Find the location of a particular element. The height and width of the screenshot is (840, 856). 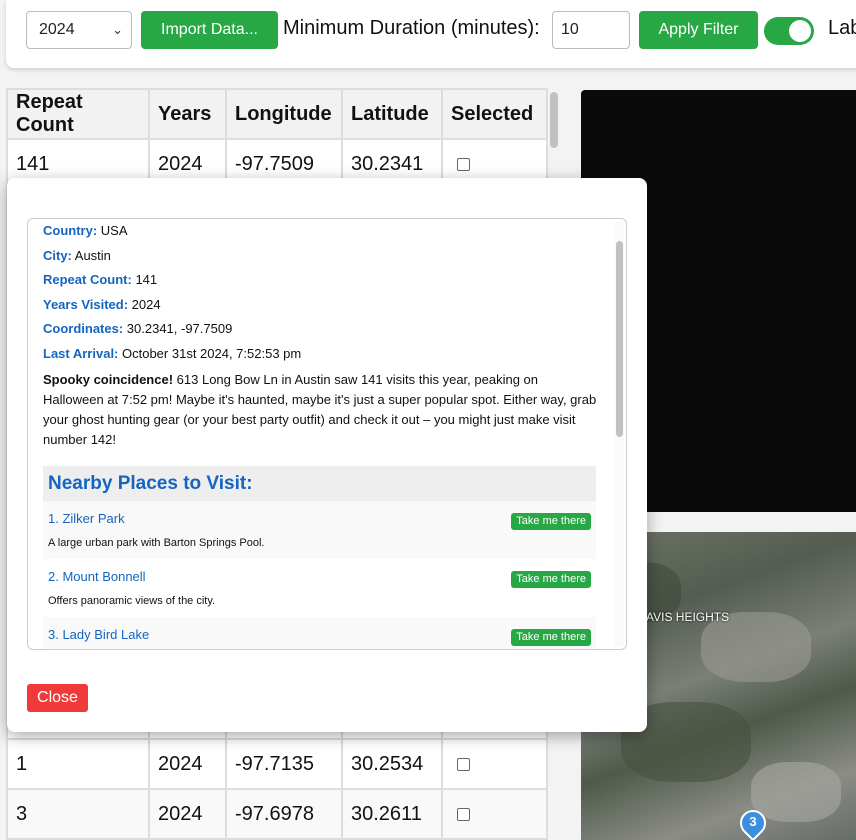

column-header-longitude: Longitude is located at coordinates (284, 114).